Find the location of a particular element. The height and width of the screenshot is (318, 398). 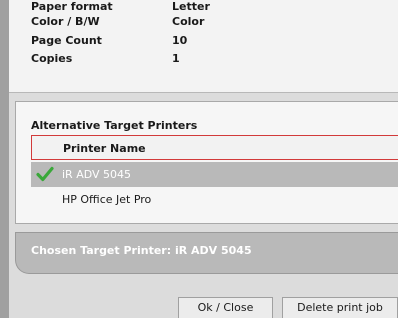

detail-label: Copies is located at coordinates (52, 58).